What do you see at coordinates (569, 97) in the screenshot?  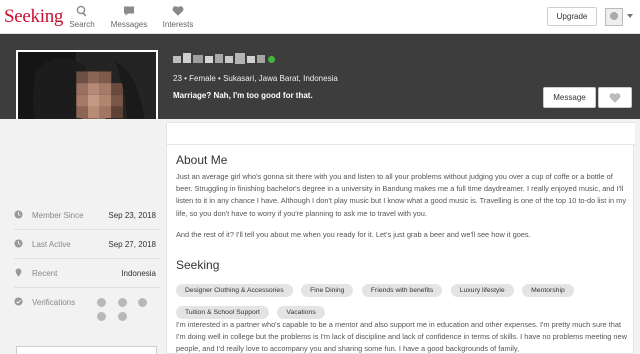 I see `message-button: Message` at bounding box center [569, 97].